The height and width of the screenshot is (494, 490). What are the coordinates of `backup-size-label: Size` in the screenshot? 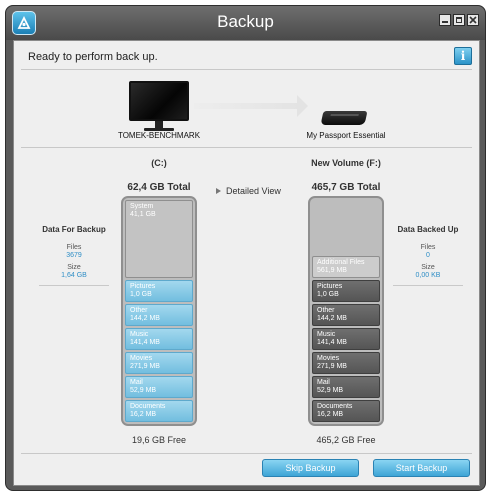 It's located at (74, 267).